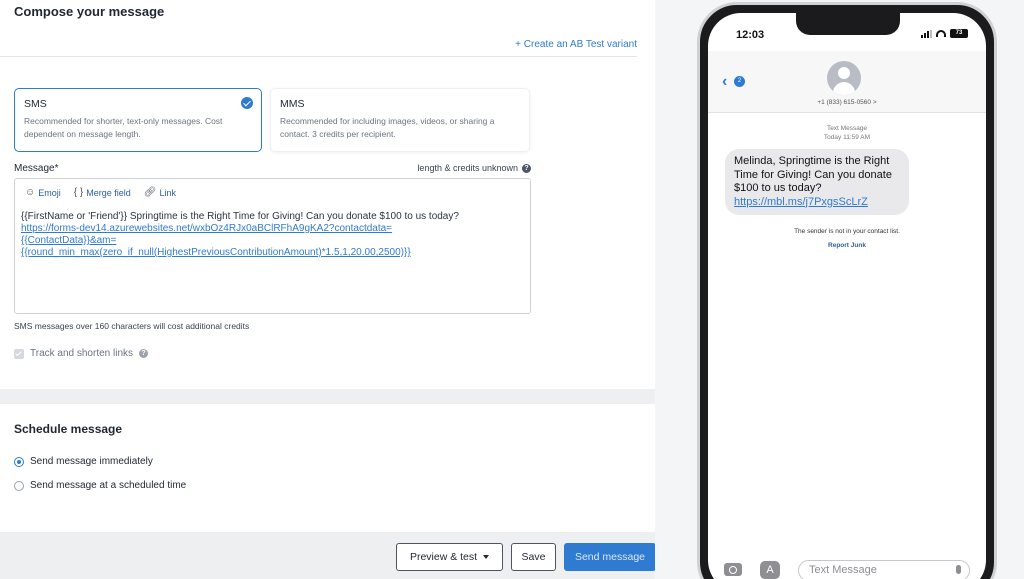  I want to click on status-icons: 73, so click(944, 33).